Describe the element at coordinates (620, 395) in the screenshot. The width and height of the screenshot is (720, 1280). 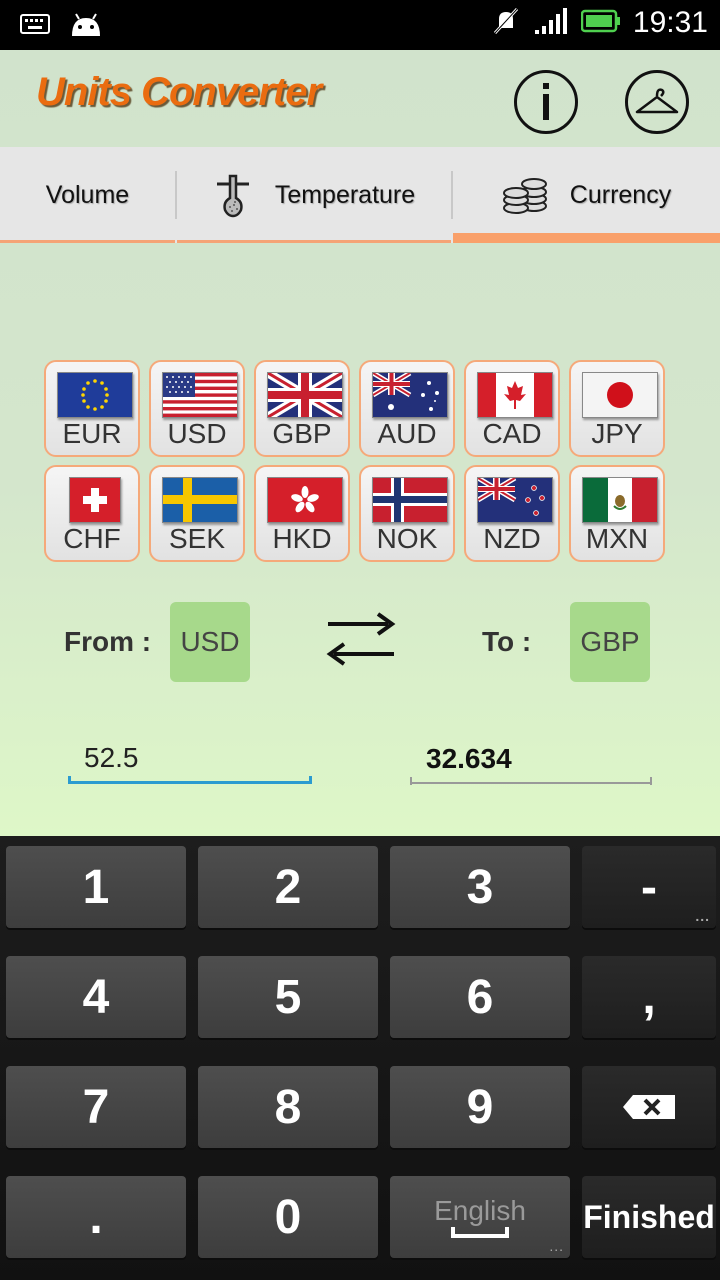
I see `japan-flag-icon` at that location.